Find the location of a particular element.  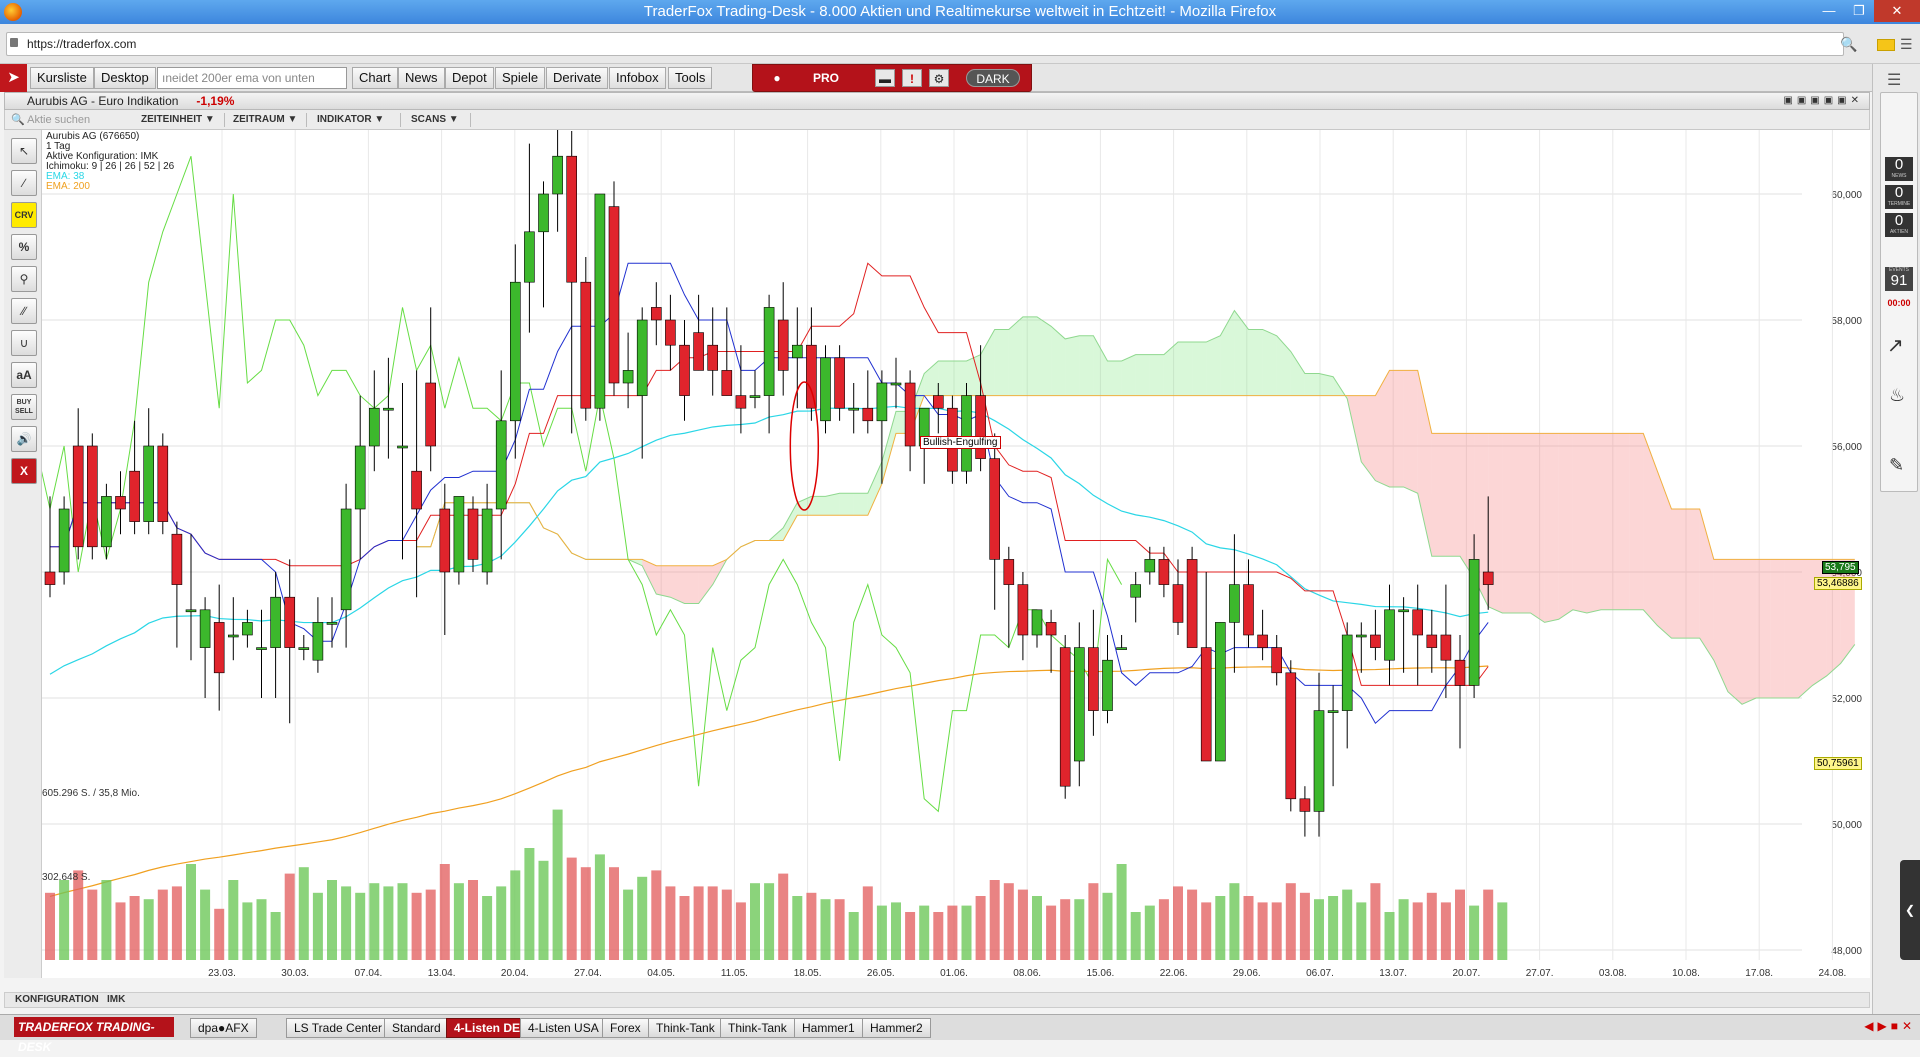

x-tick-label: 06.07. is located at coordinates (1320, 973).